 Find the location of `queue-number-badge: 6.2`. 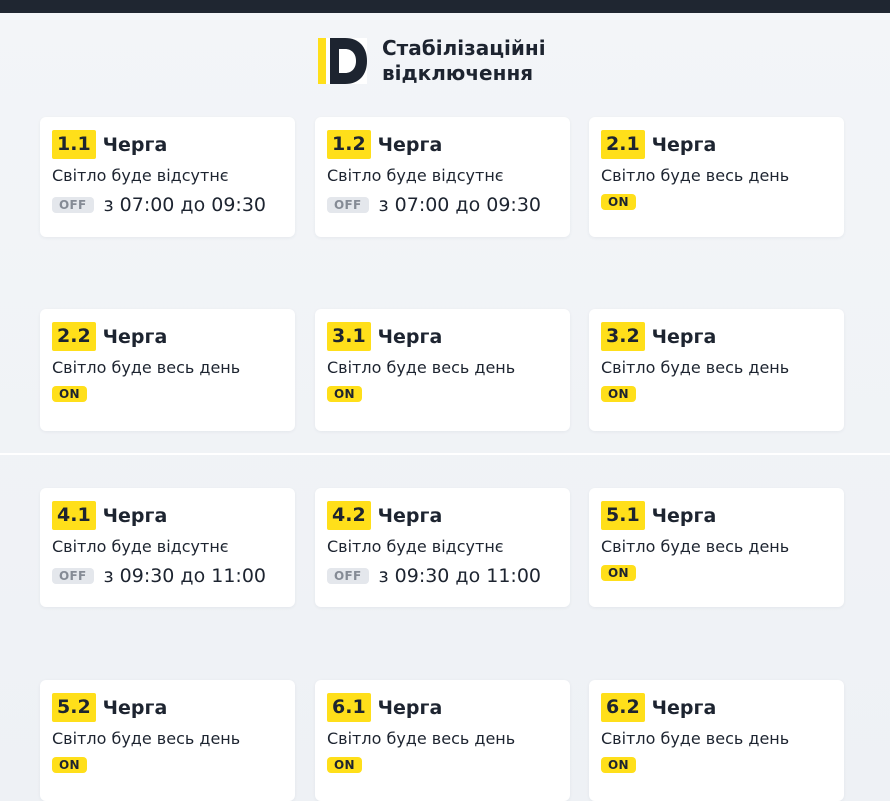

queue-number-badge: 6.2 is located at coordinates (623, 707).